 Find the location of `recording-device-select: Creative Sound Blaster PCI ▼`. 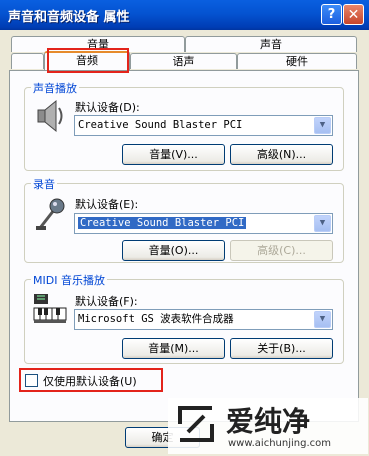

recording-device-select: Creative Sound Blaster PCI ▼ is located at coordinates (203, 223).